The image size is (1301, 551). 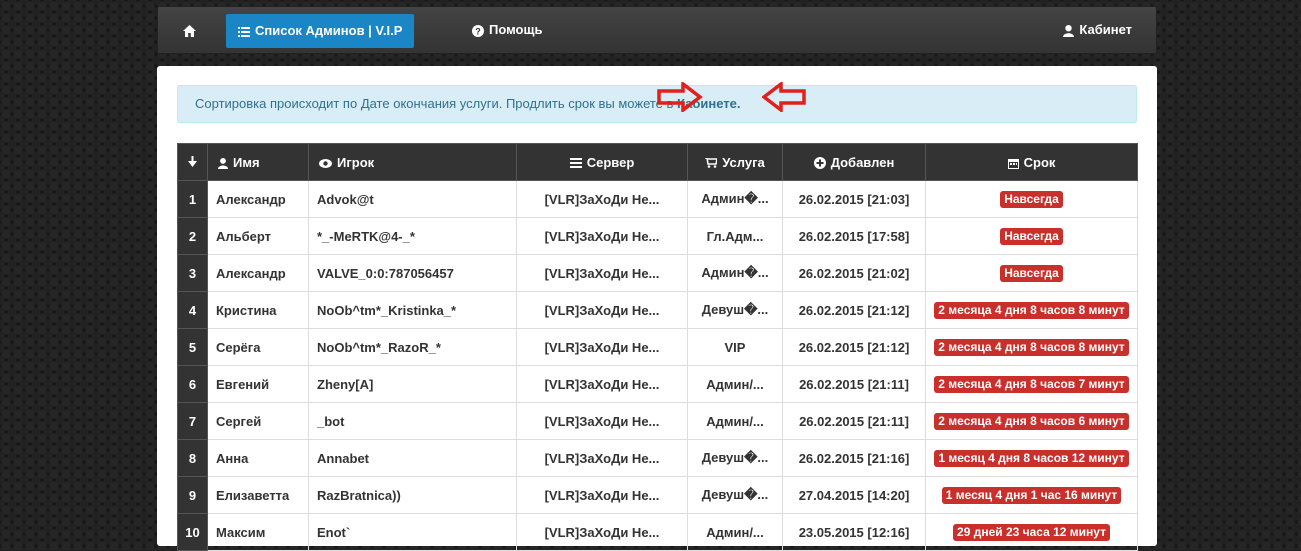 I want to click on term-badge: 1 месяц 4 дня 1 час 16 минут, so click(x=1031, y=495).